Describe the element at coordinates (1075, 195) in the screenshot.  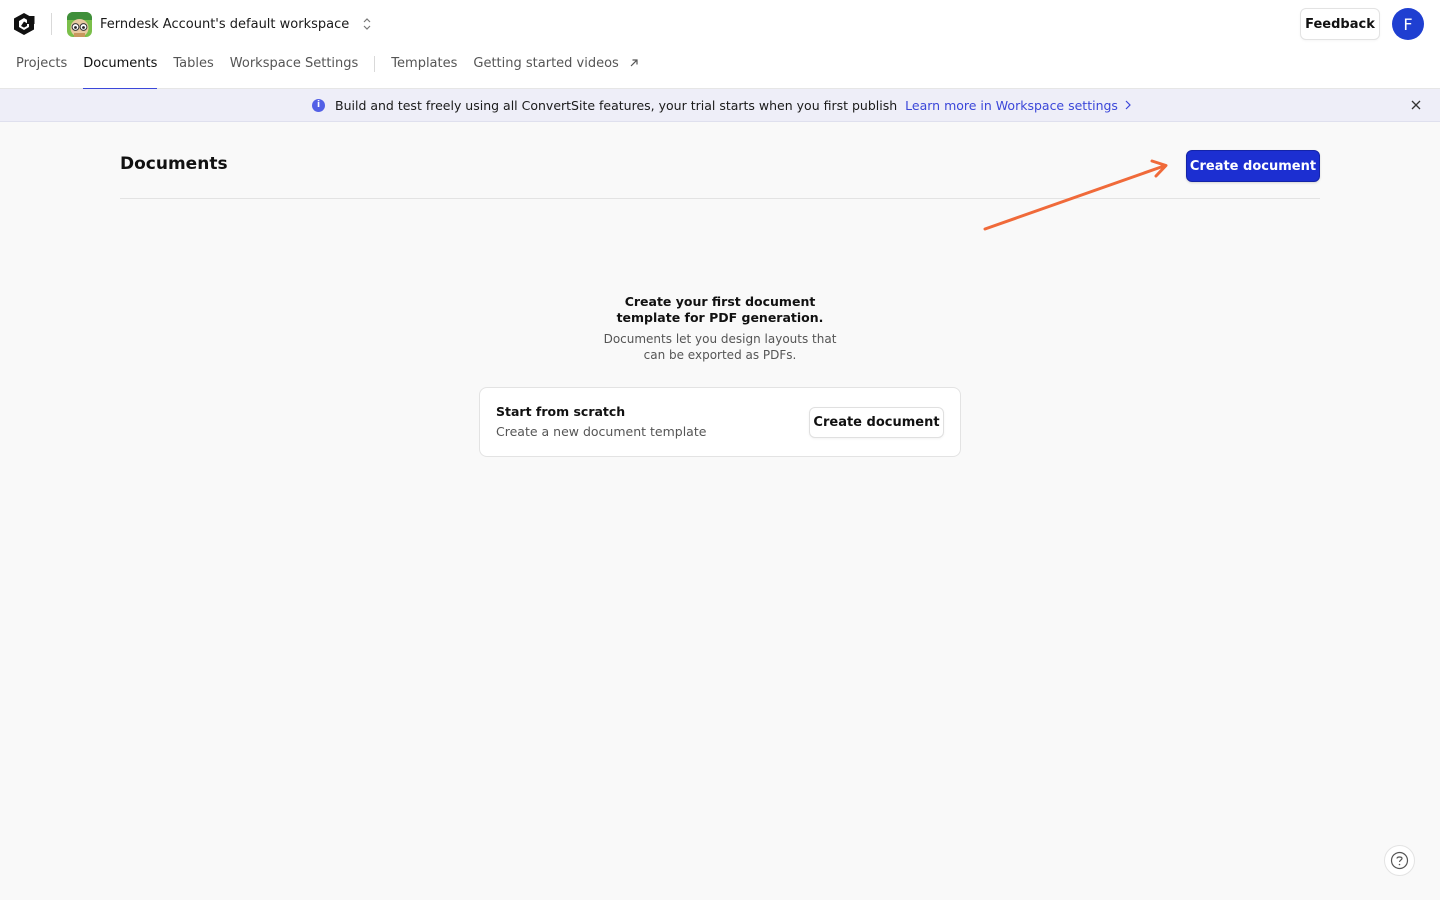
I see `annotation-arrow-icon` at that location.